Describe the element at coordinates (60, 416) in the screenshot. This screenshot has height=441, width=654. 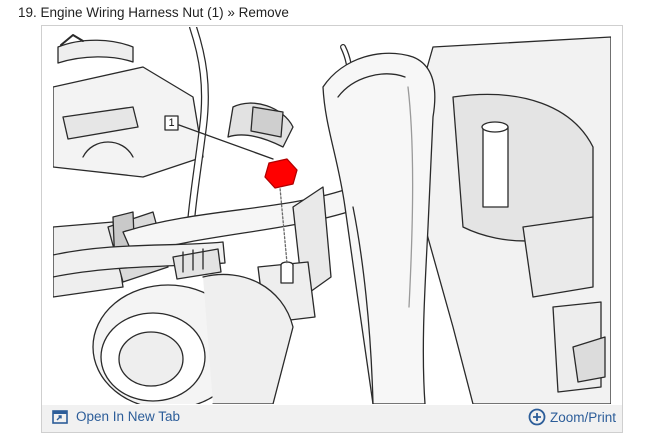
I see `open-in-new-tab-icon` at that location.